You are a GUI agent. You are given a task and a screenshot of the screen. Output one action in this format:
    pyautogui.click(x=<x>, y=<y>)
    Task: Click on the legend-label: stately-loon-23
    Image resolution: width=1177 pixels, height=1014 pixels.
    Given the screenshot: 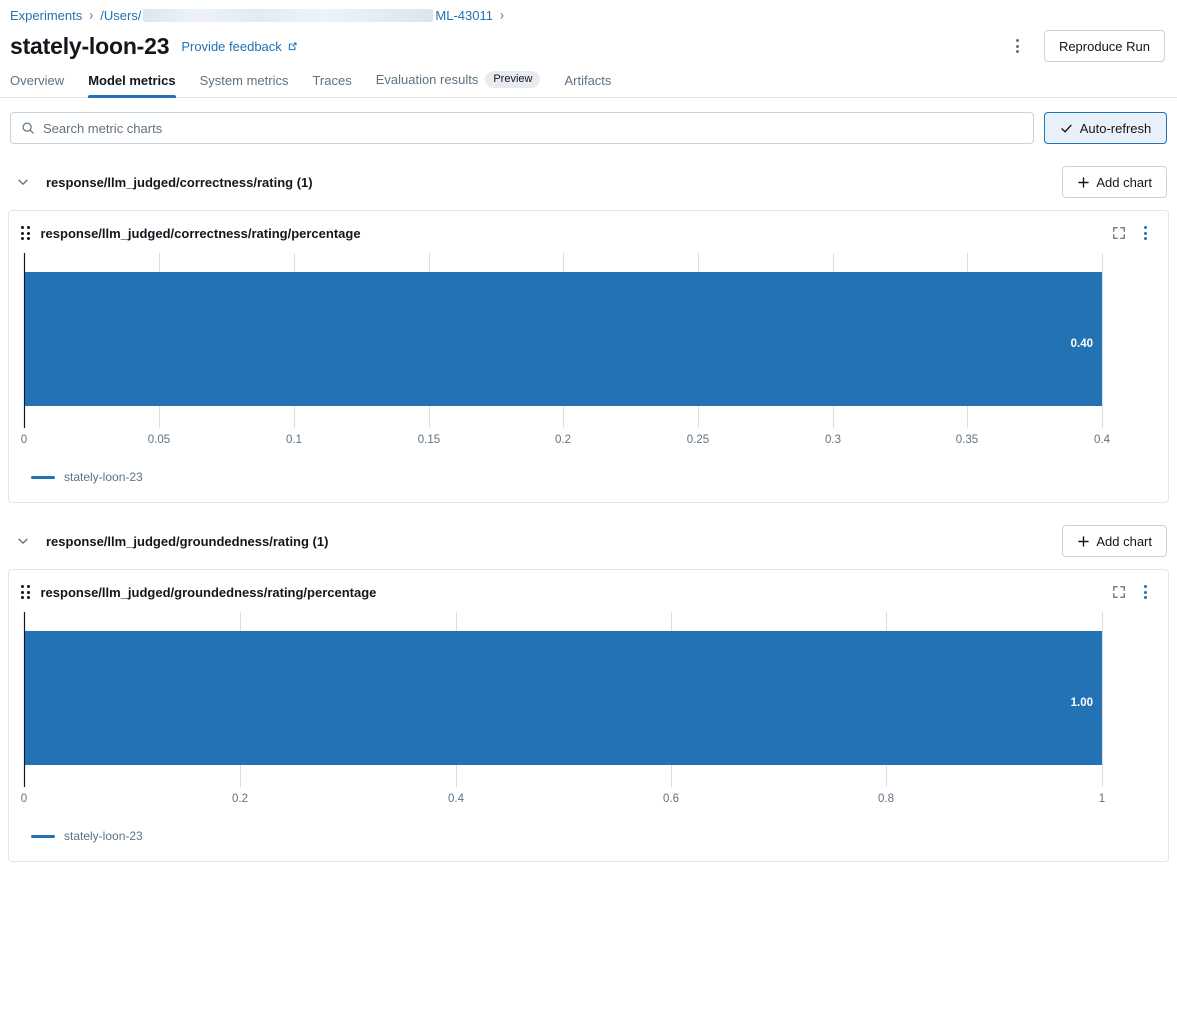 What is the action you would take?
    pyautogui.click(x=103, y=477)
    